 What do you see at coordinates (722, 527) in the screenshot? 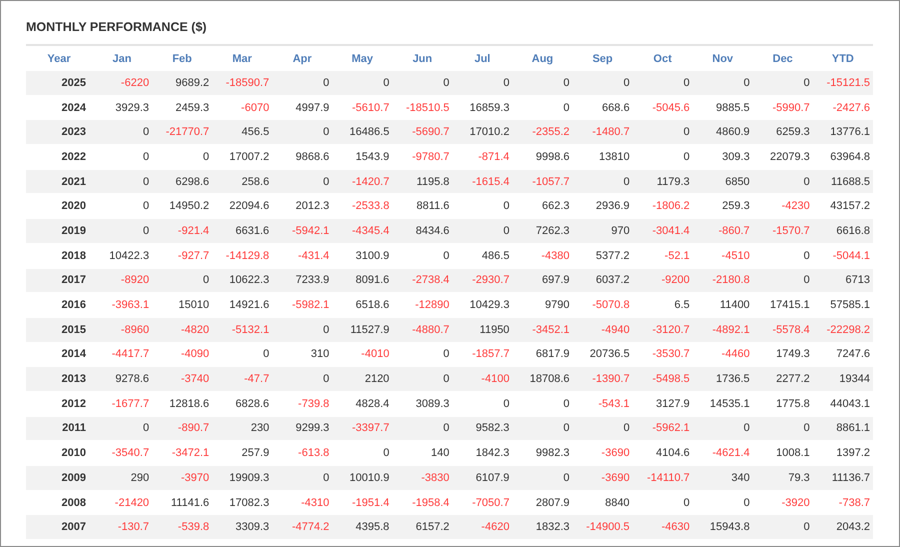
I see `table-cell: 15943.8` at bounding box center [722, 527].